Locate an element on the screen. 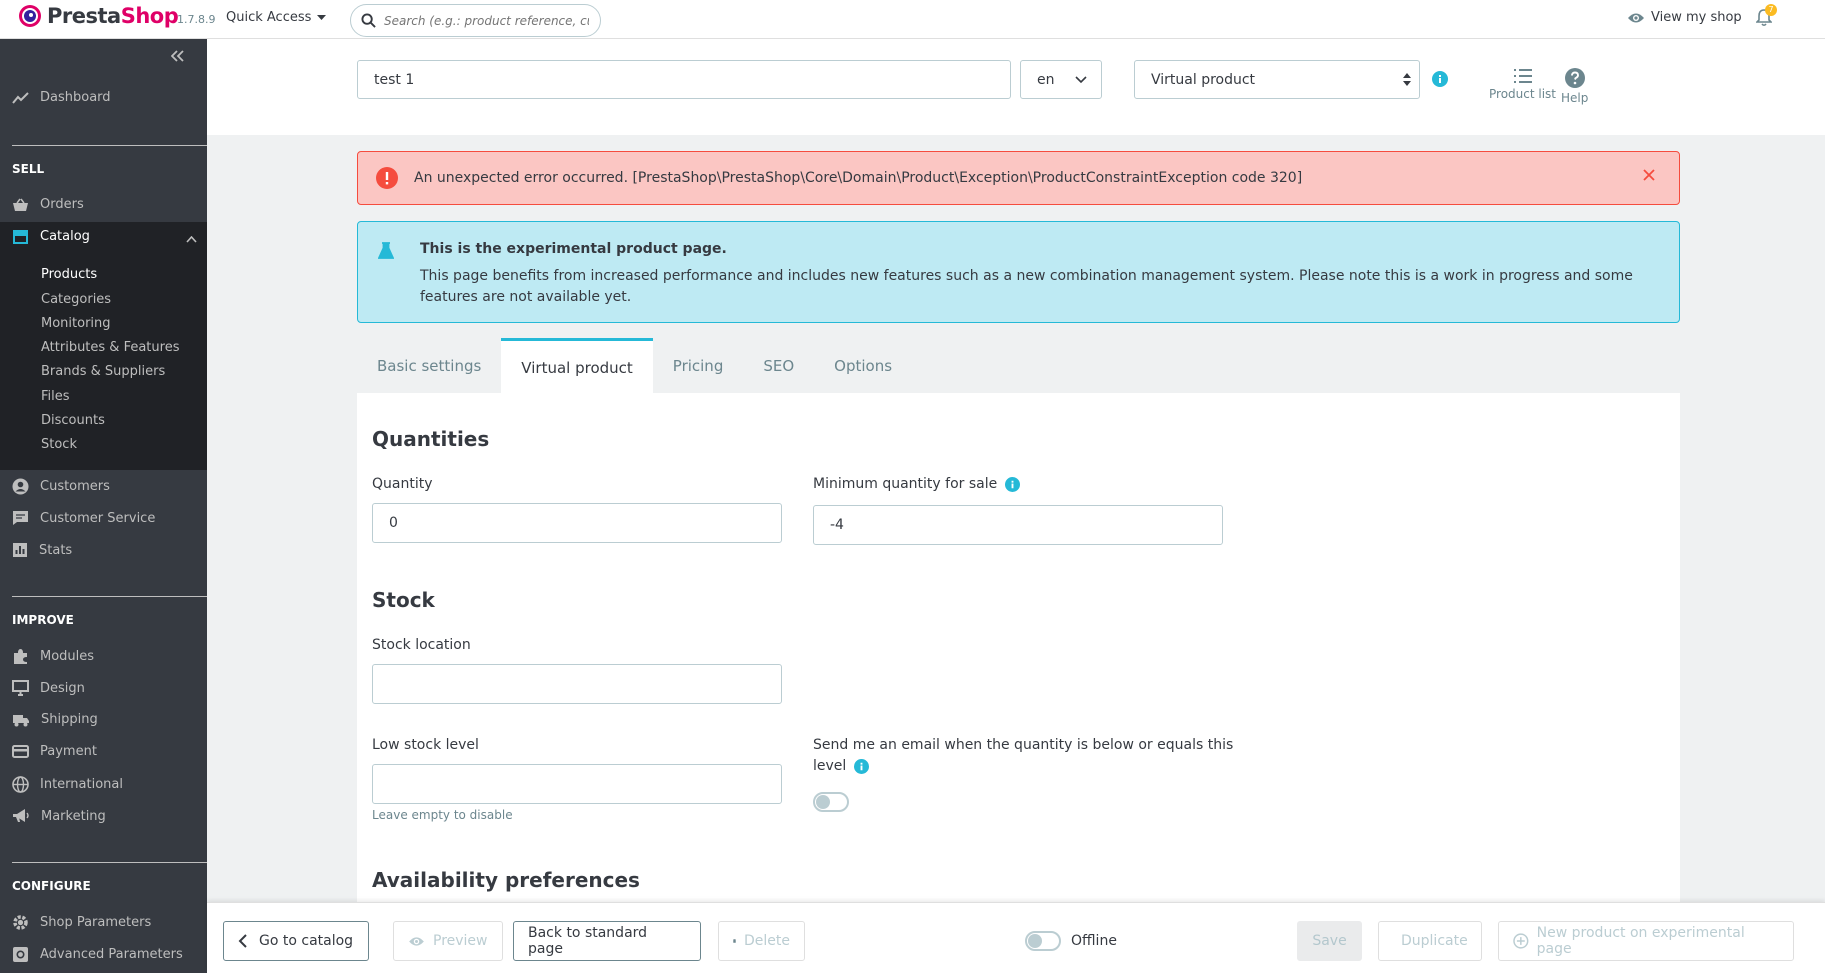  store-icon is located at coordinates (20, 237).